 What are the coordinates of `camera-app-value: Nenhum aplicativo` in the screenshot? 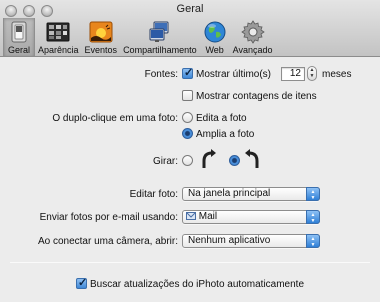 It's located at (229, 240).